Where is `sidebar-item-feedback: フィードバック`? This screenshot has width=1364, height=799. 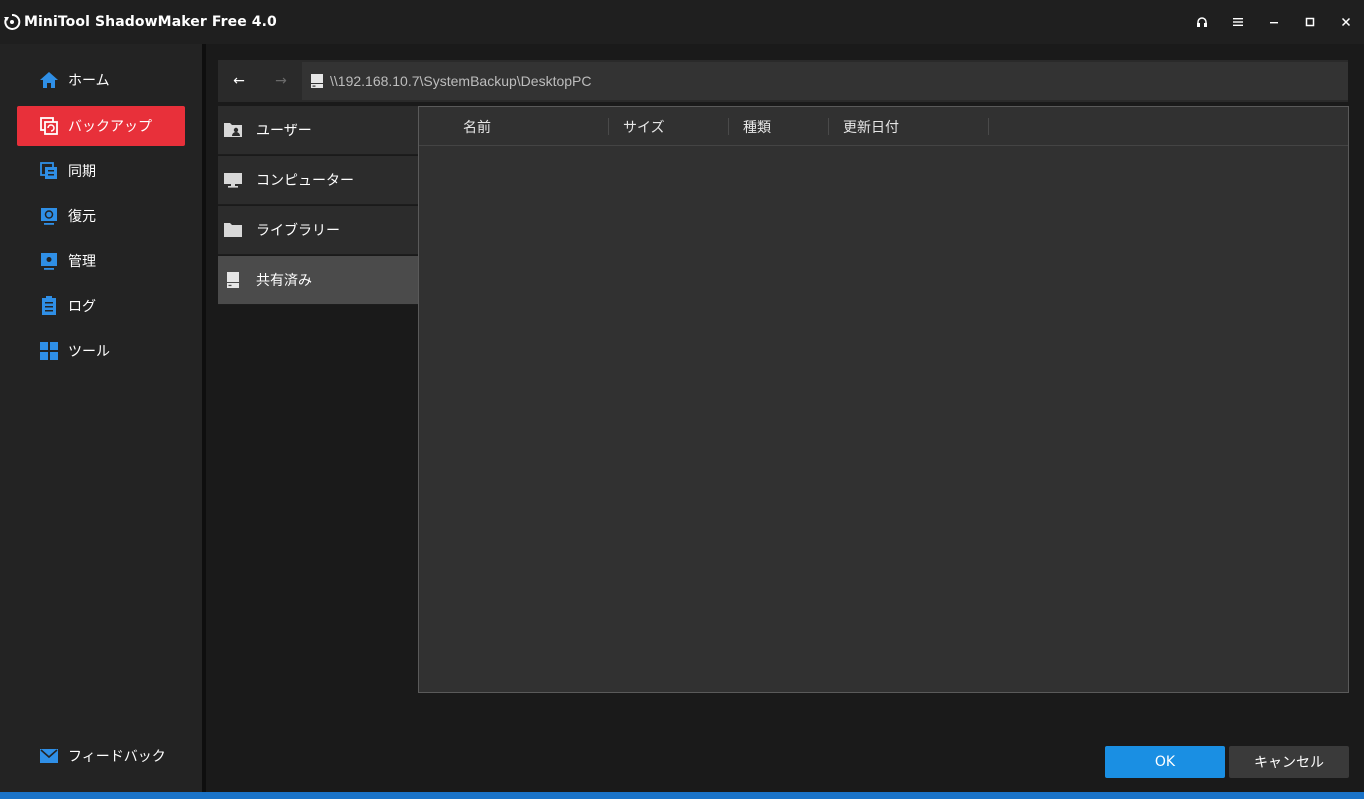 sidebar-item-feedback: フィードバック is located at coordinates (101, 756).